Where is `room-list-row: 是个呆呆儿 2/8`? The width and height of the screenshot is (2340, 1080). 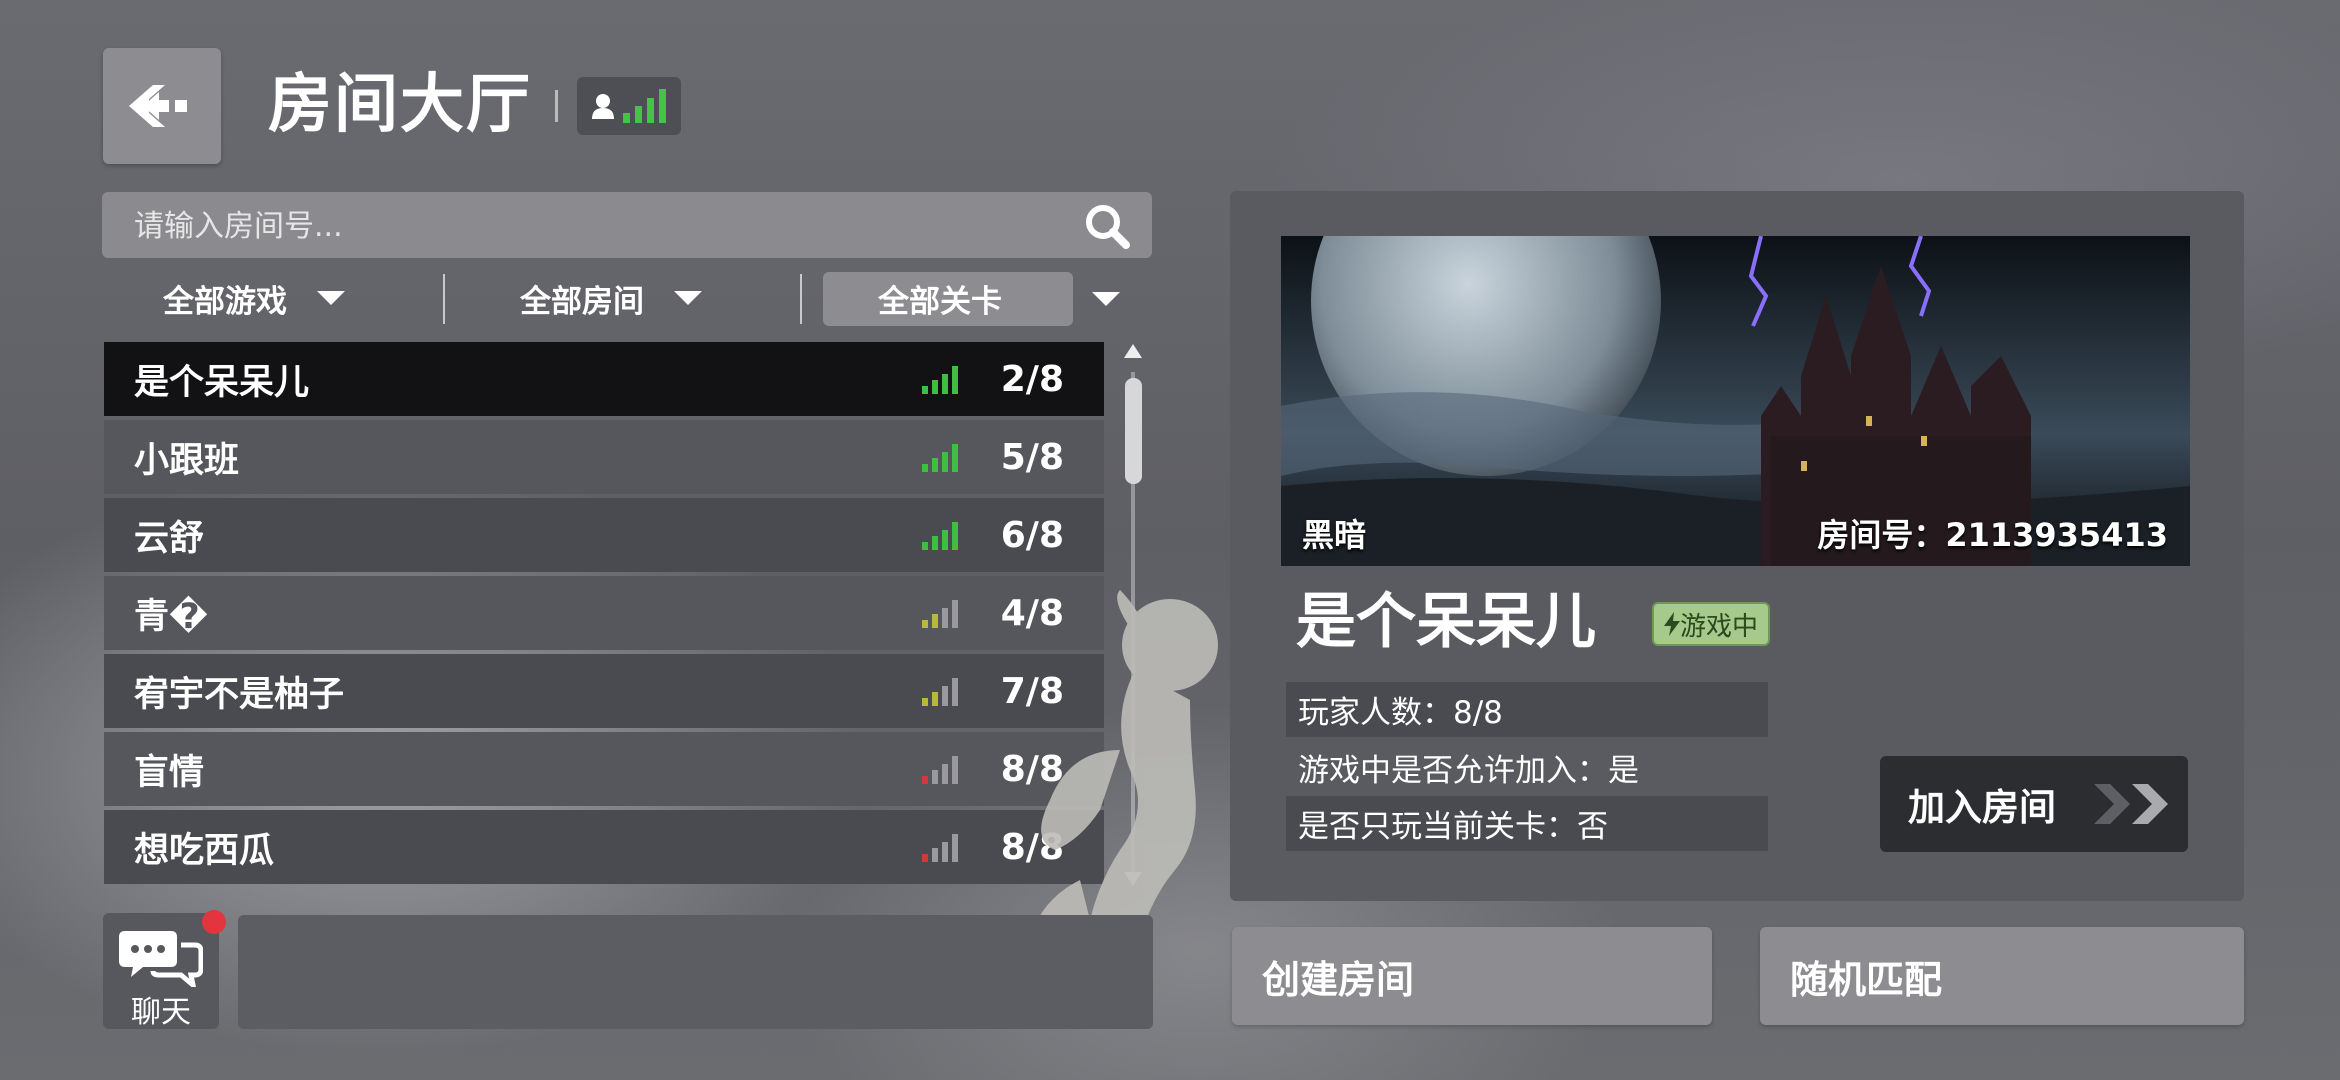
room-list-row: 是个呆呆儿 2/8 is located at coordinates (604, 379).